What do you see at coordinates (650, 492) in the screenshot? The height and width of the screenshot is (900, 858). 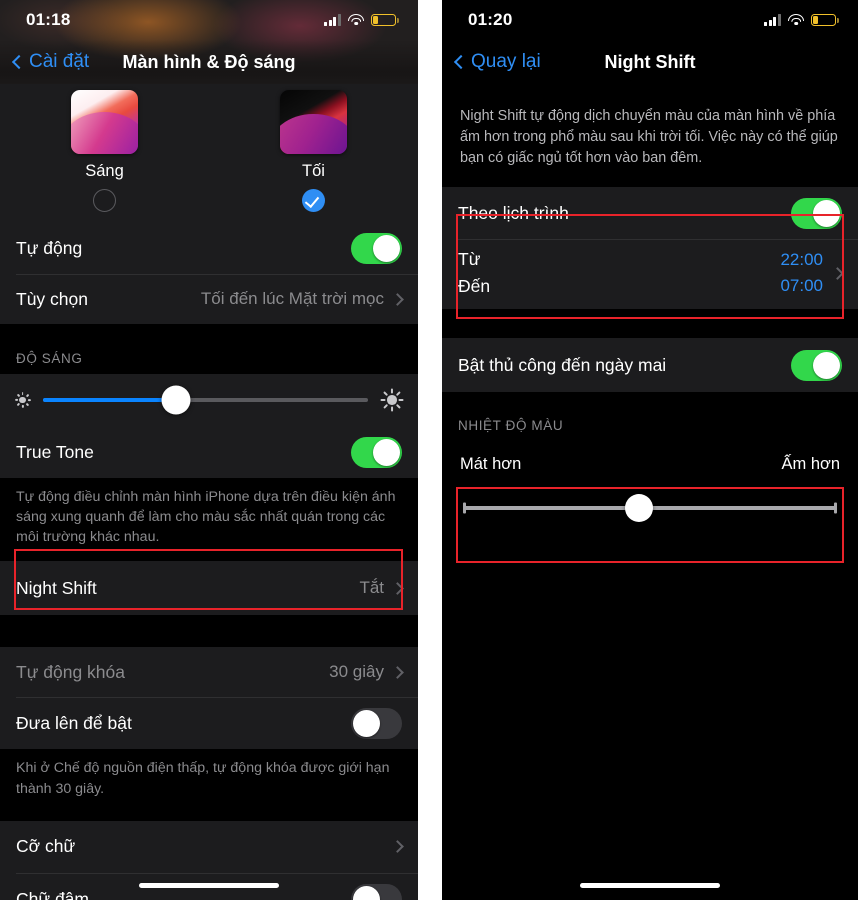 I see `temperature-slider-box: Mát hơn Ấm hơn` at bounding box center [650, 492].